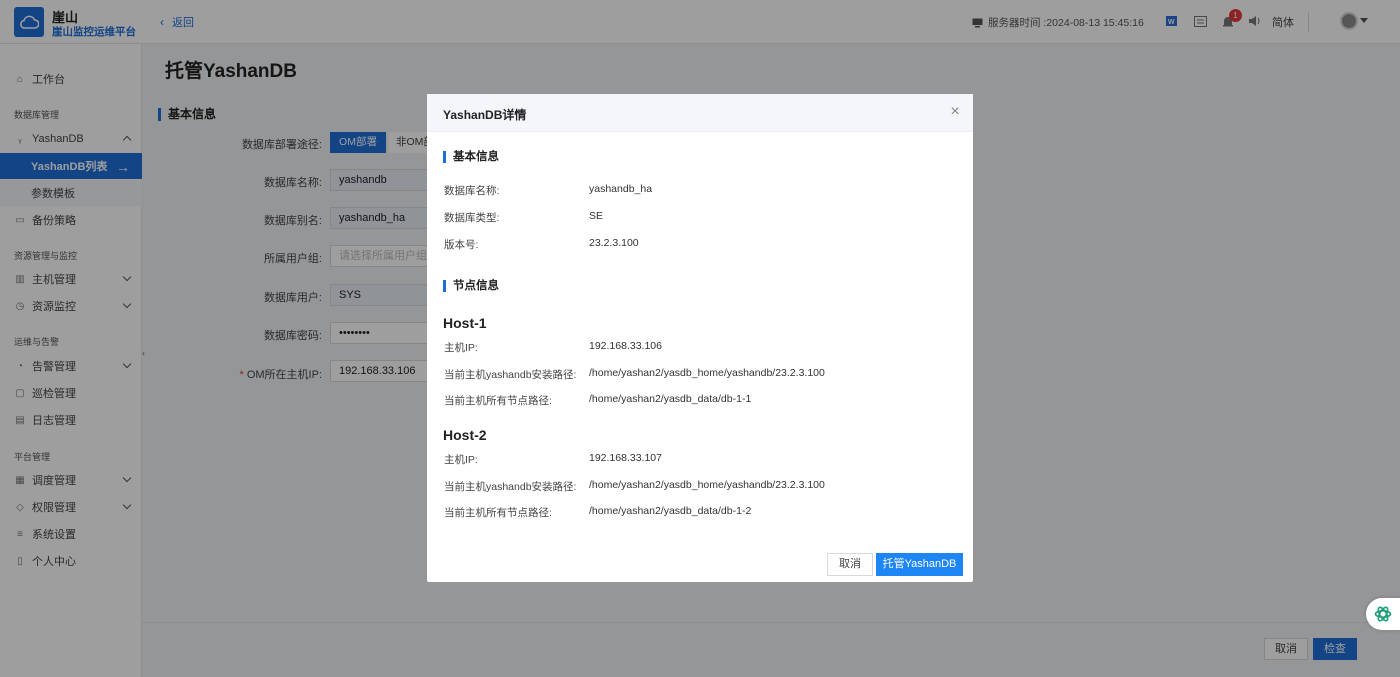  What do you see at coordinates (596, 216) in the screenshot?
I see `db-type-value: SE` at bounding box center [596, 216].